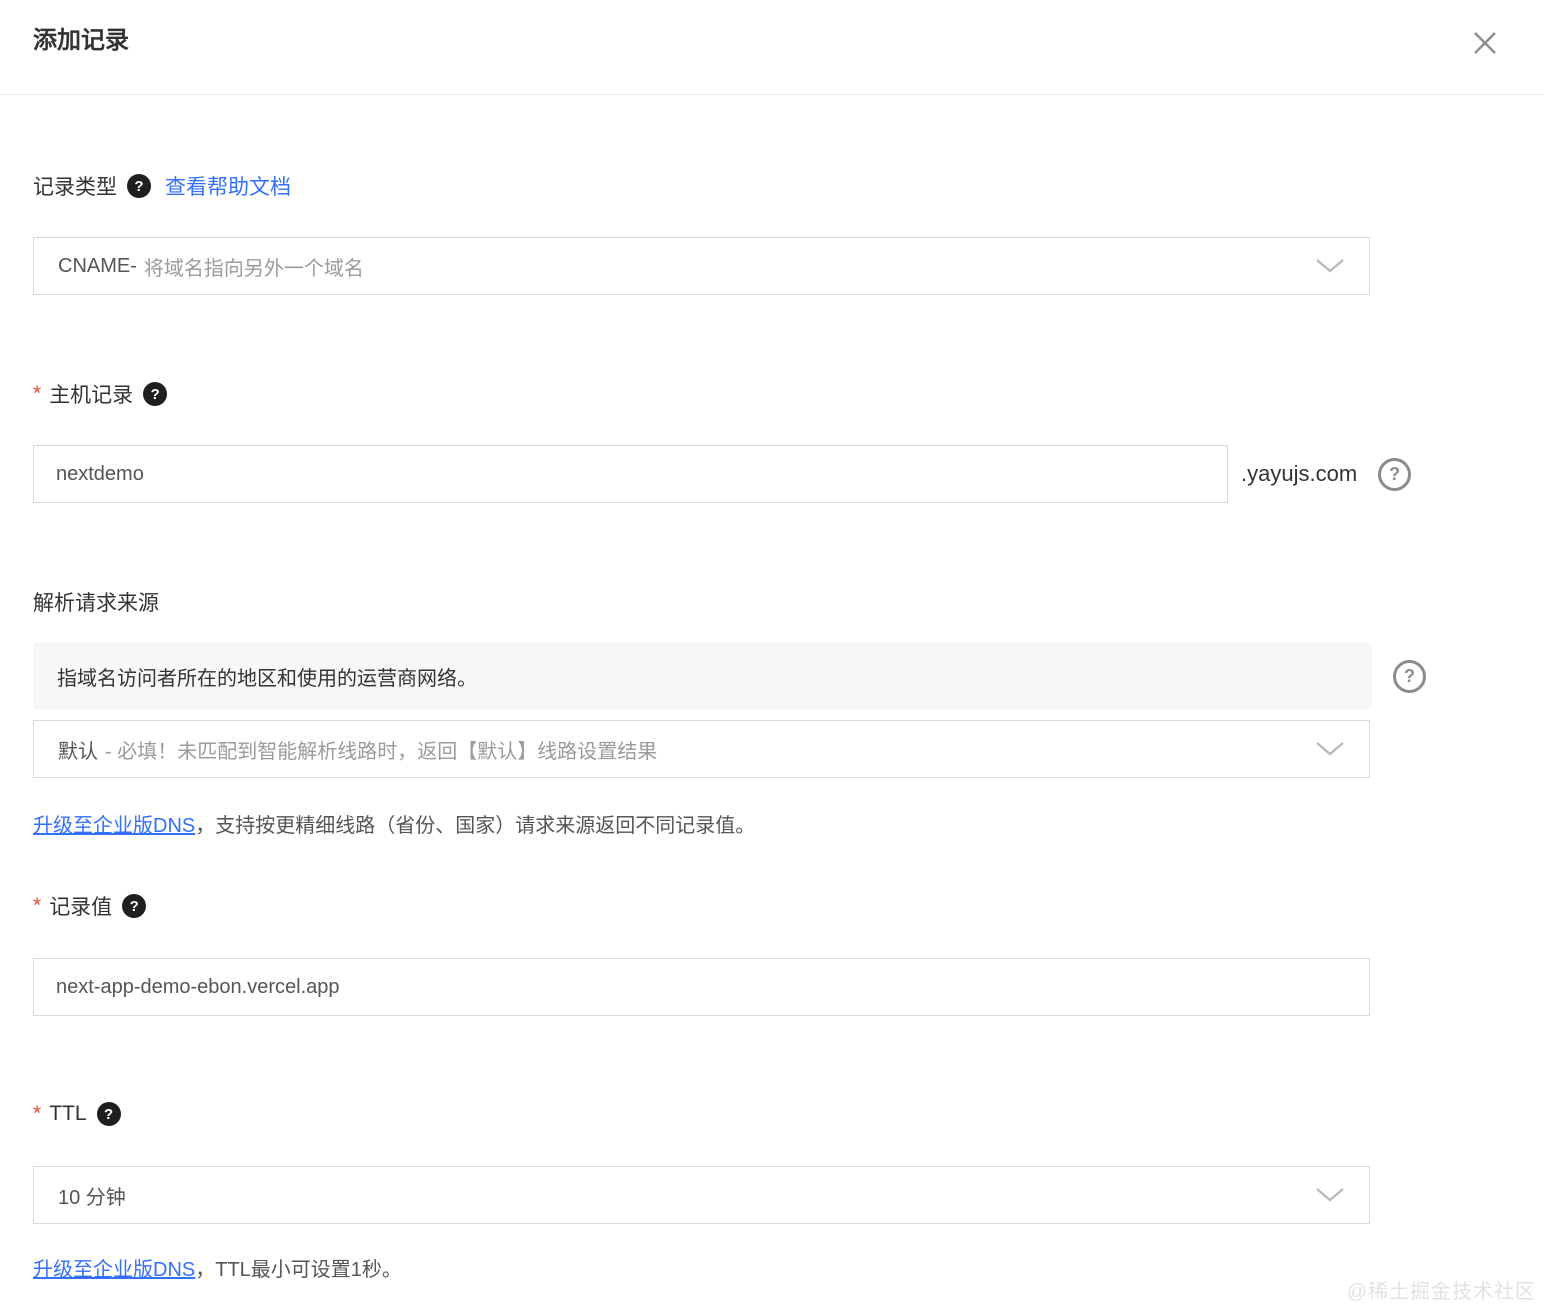 The height and width of the screenshot is (1310, 1544). I want to click on host-record-question-icon: ?, so click(1395, 474).